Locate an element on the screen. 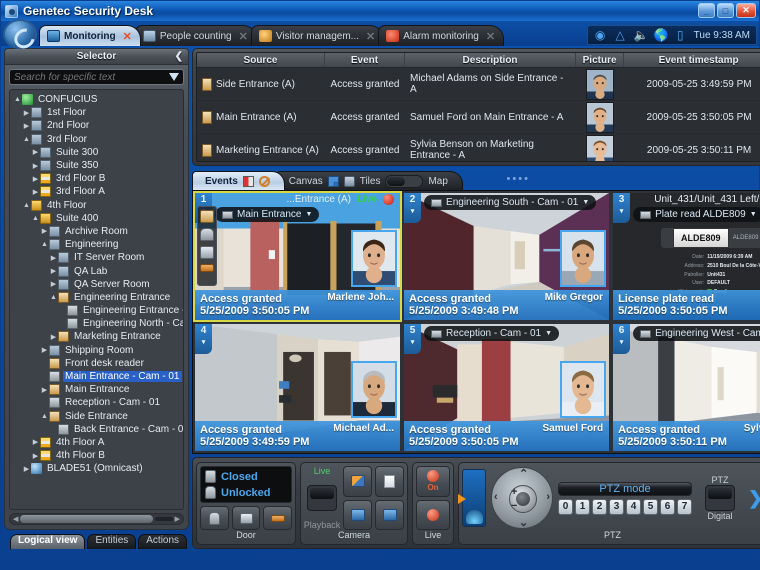 The image size is (760, 570). tree-item: Engineering Entrance - Cam is located at coordinates (96, 310).